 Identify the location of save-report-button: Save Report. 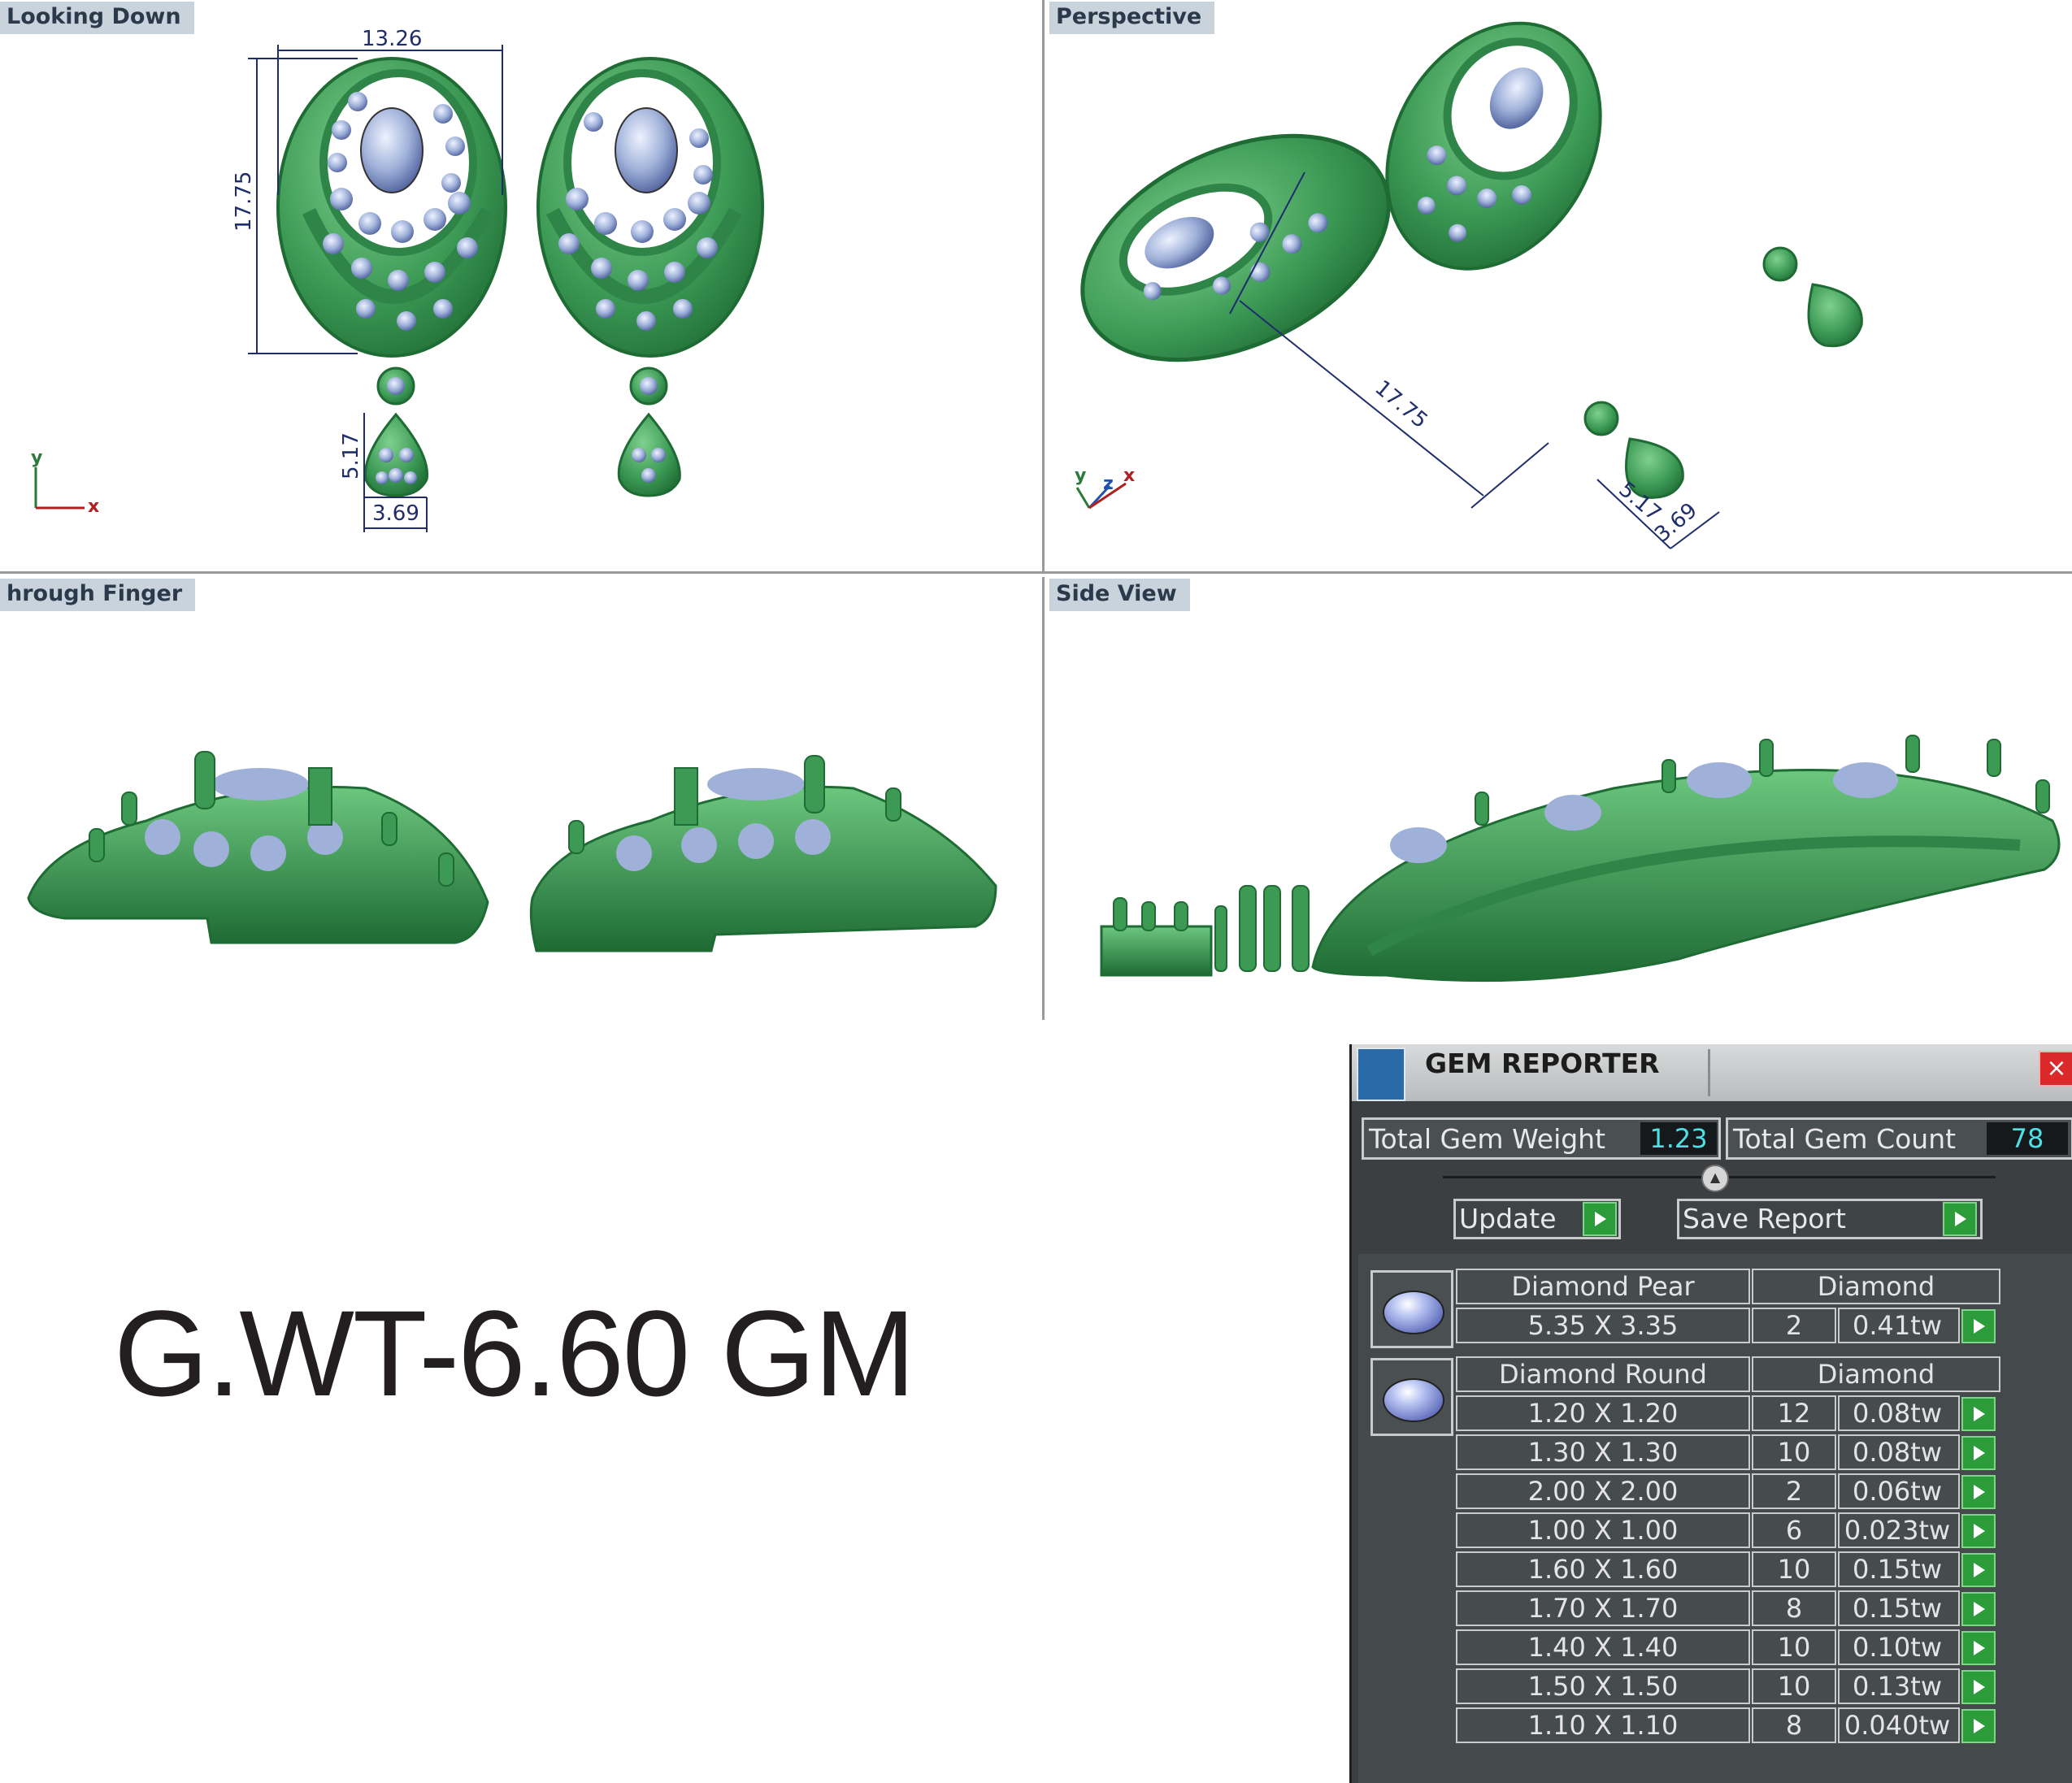
(1830, 1219).